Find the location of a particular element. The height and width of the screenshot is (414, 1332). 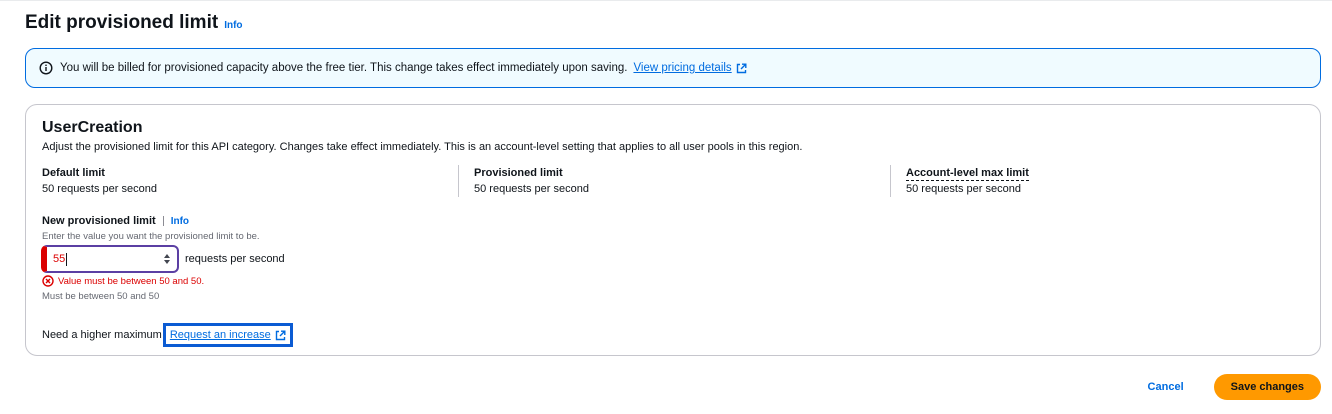

provisioned-limit-value: 50 requests per second is located at coordinates (531, 189).